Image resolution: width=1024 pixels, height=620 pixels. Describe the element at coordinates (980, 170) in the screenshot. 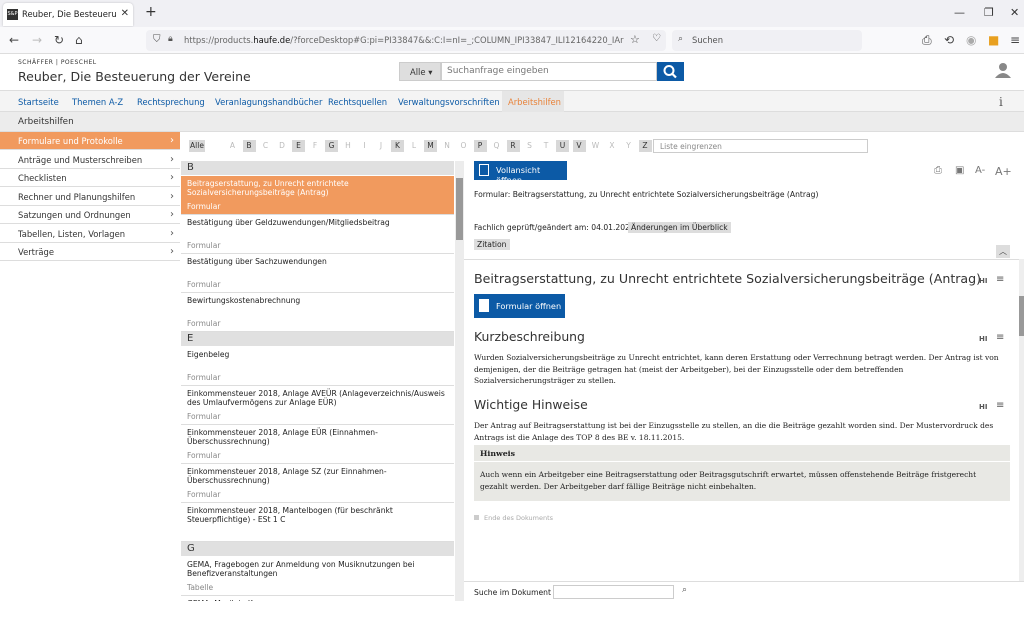

I see `font-decrease-icon: A-` at that location.